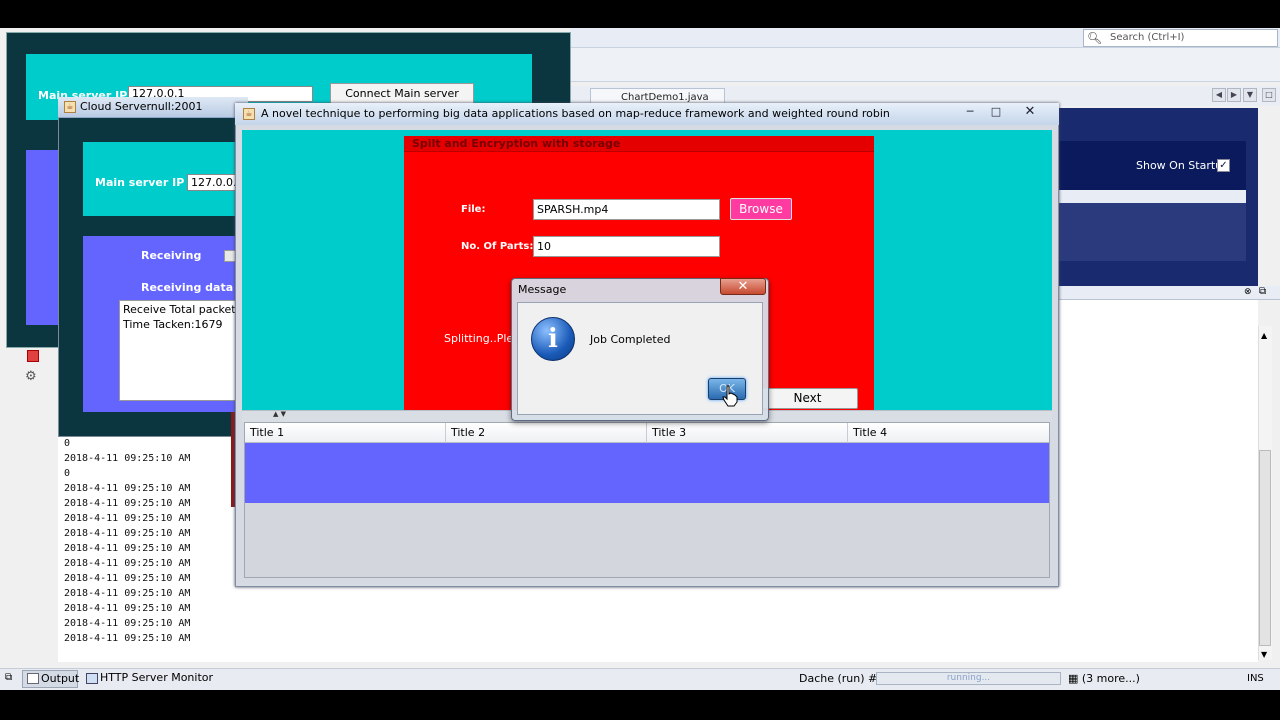  I want to click on hand-cursor-icon, so click(730, 396).